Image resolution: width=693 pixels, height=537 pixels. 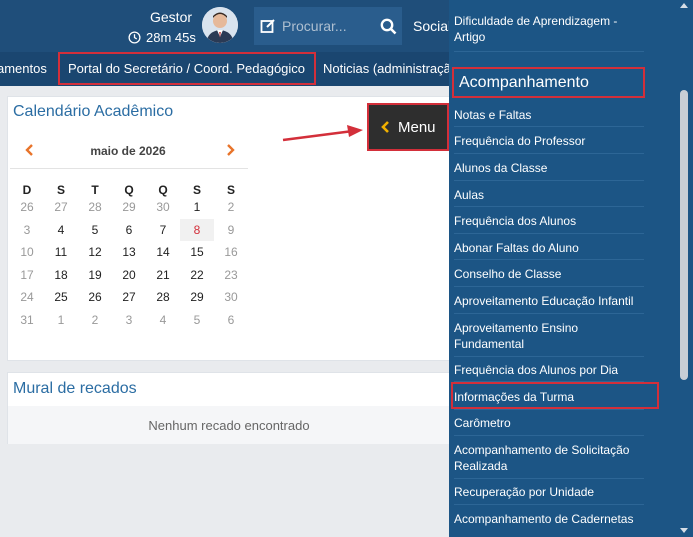 I want to click on calendar-day: 20, so click(x=129, y=275).